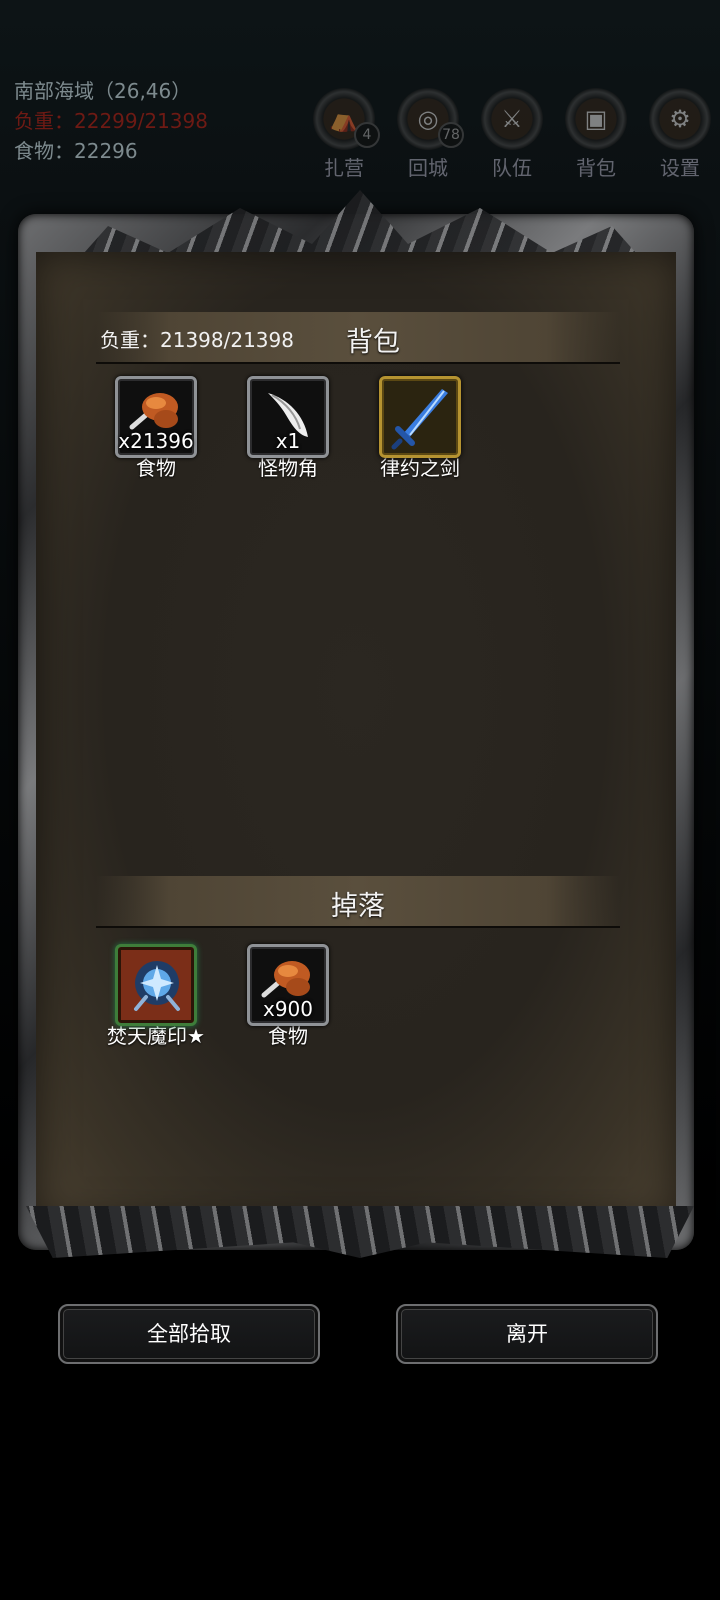 The height and width of the screenshot is (1600, 720). I want to click on hud-info: 南部海域（26,46） 负重：22299/21398 食物：22296, so click(111, 121).